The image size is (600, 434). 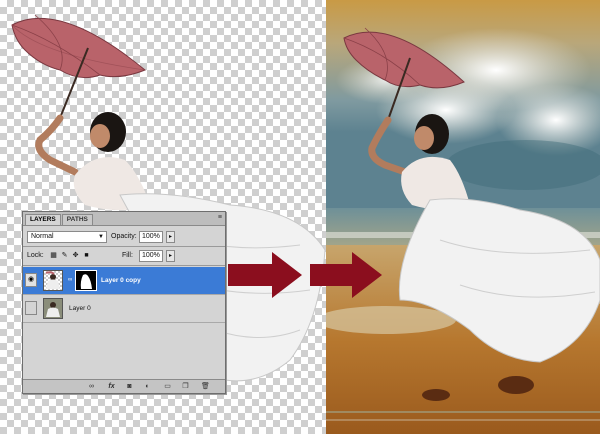 What do you see at coordinates (205, 386) in the screenshot?
I see `trash-icon: 🗑` at bounding box center [205, 386].